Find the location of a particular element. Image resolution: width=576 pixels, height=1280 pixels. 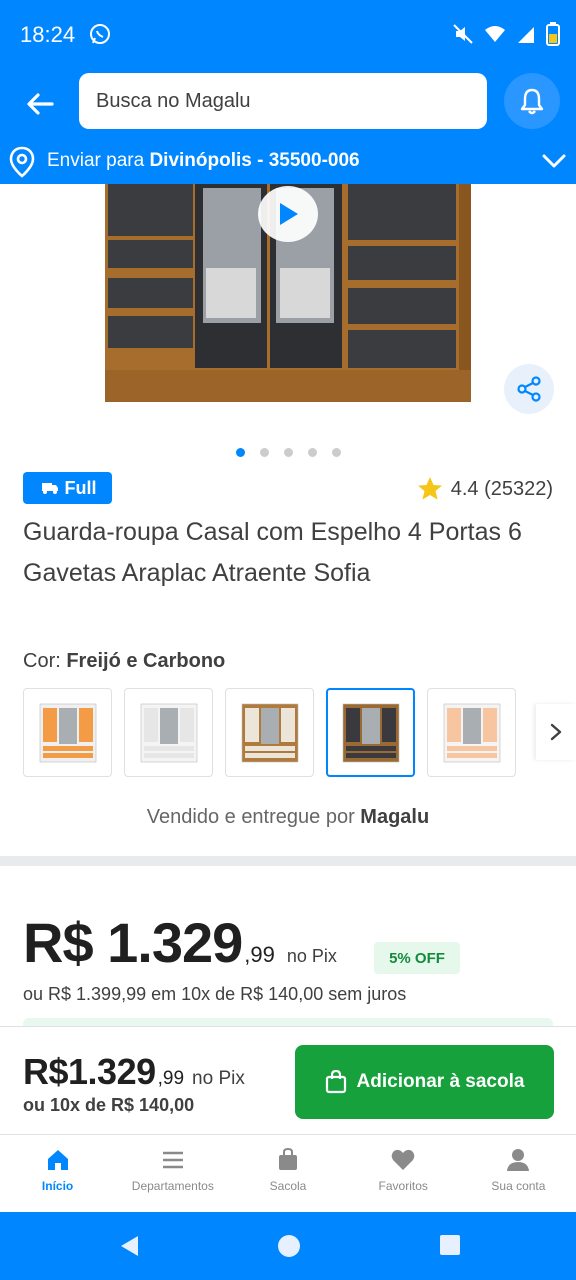

system-home-icon is located at coordinates (289, 1246).